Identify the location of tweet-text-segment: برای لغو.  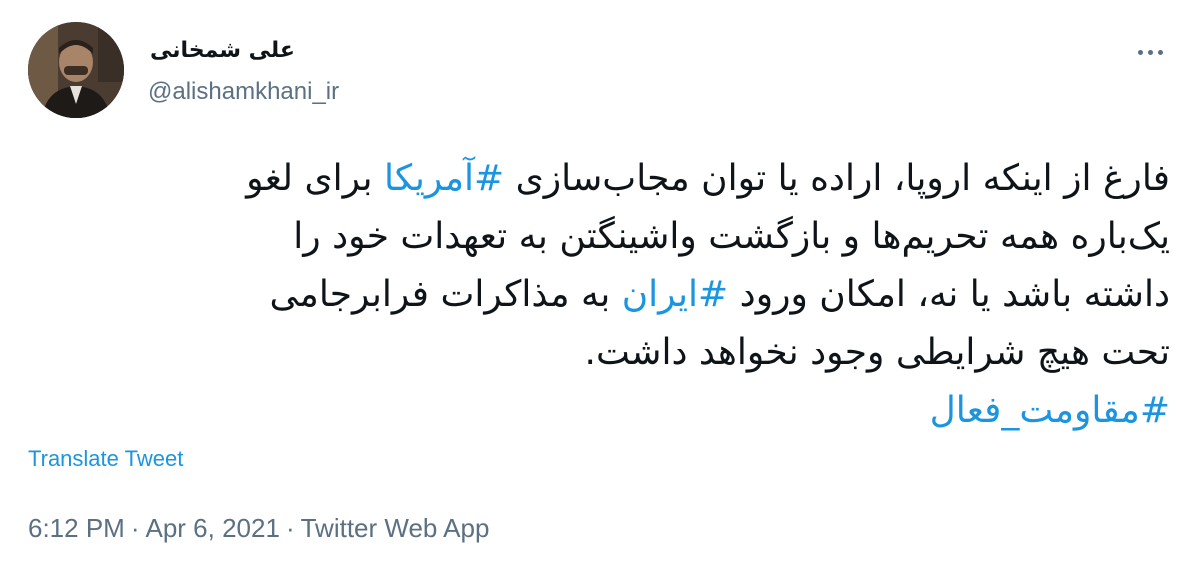
(315, 178).